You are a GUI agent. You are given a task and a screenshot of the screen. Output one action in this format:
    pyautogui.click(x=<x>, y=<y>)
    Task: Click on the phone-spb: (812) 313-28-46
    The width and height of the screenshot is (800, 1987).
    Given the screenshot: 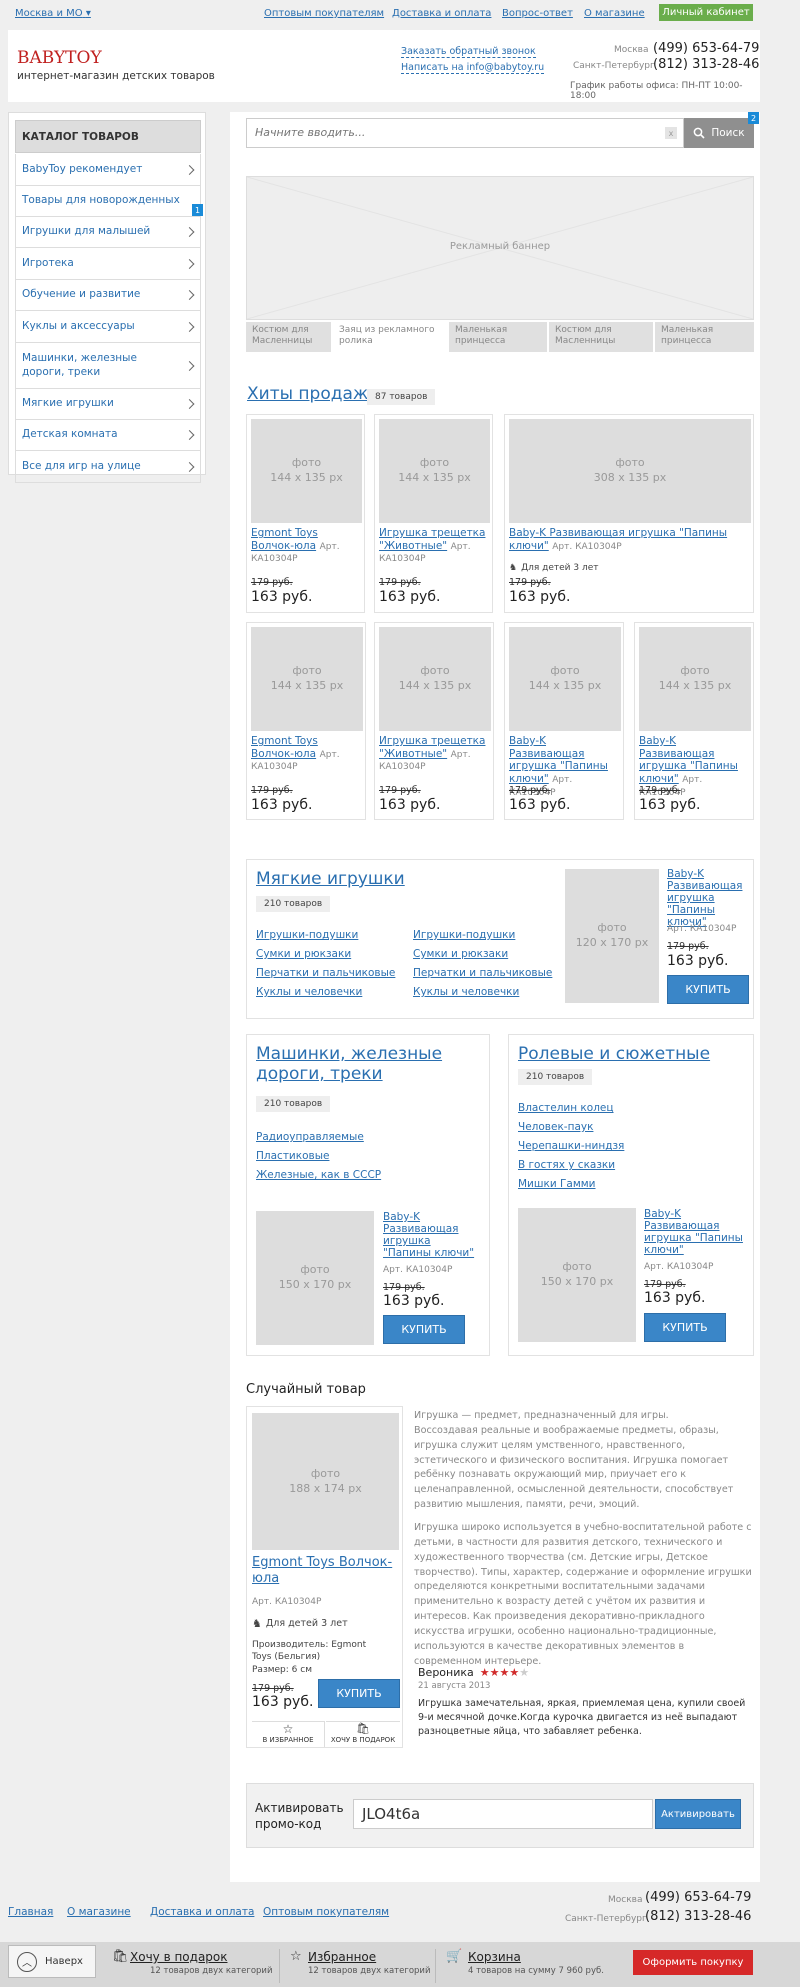 What is the action you would take?
    pyautogui.click(x=706, y=64)
    